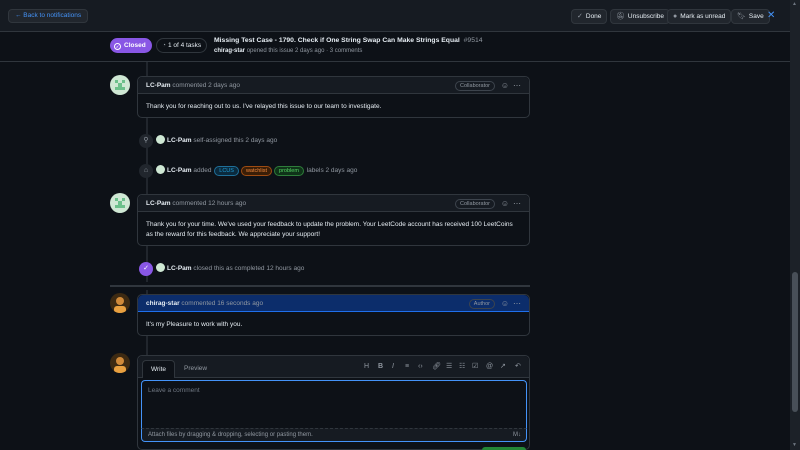 The image size is (800, 450). I want to click on bell-slash-icon: 🔕︎, so click(620, 16).